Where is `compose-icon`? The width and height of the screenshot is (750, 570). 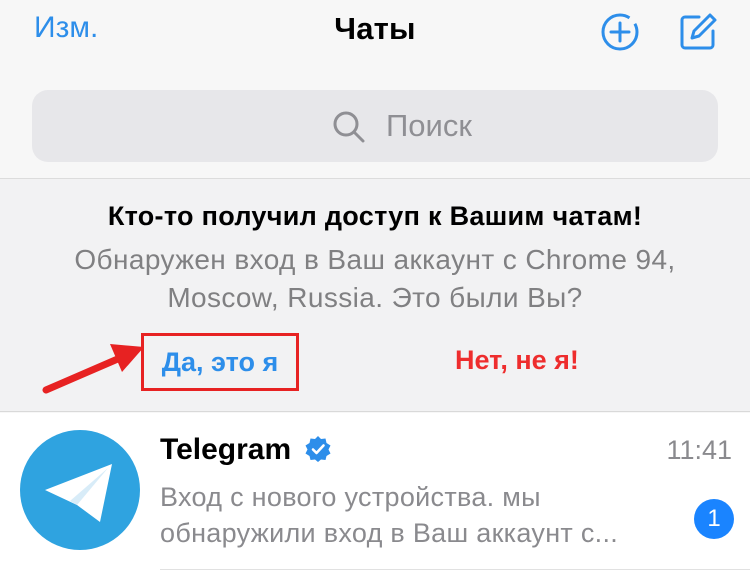 compose-icon is located at coordinates (698, 31).